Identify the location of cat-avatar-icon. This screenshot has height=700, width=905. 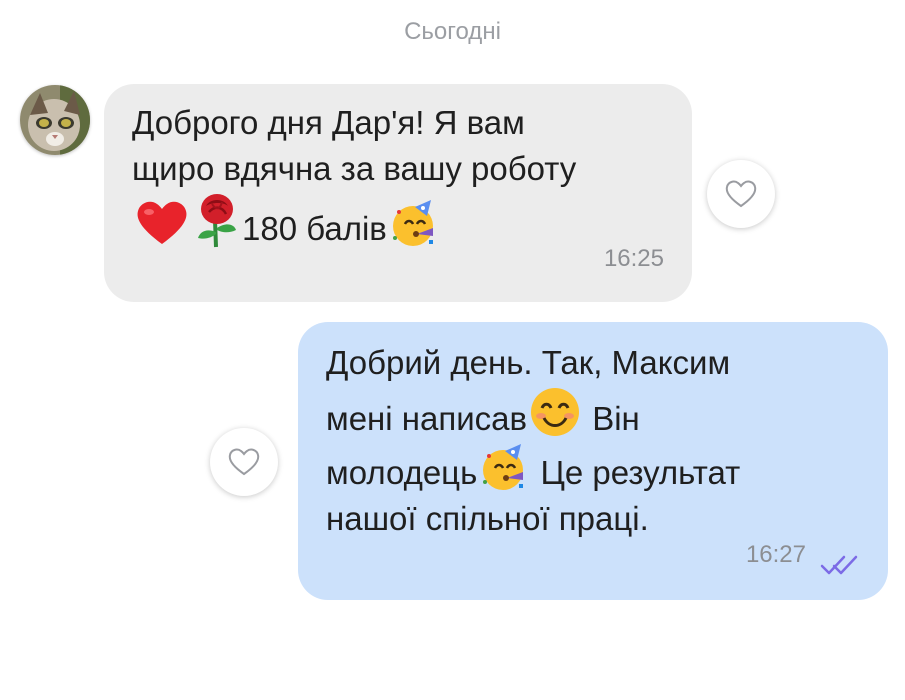
(55, 120).